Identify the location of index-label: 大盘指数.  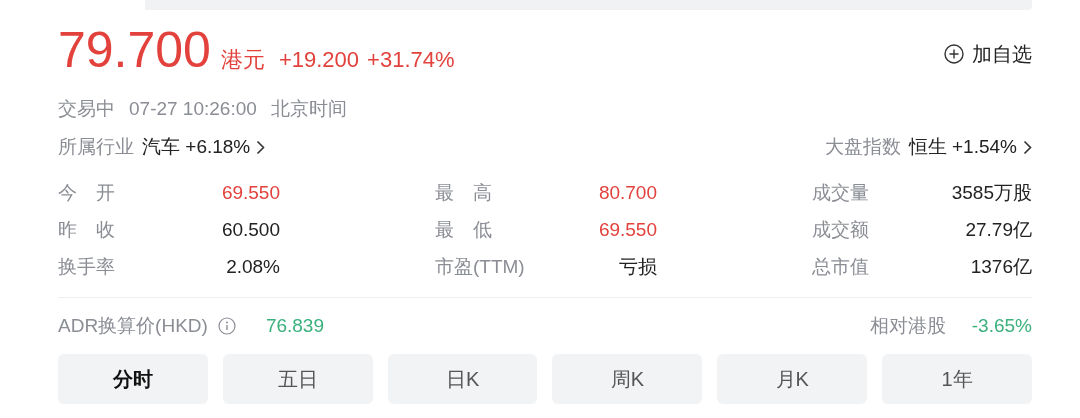
(862, 147).